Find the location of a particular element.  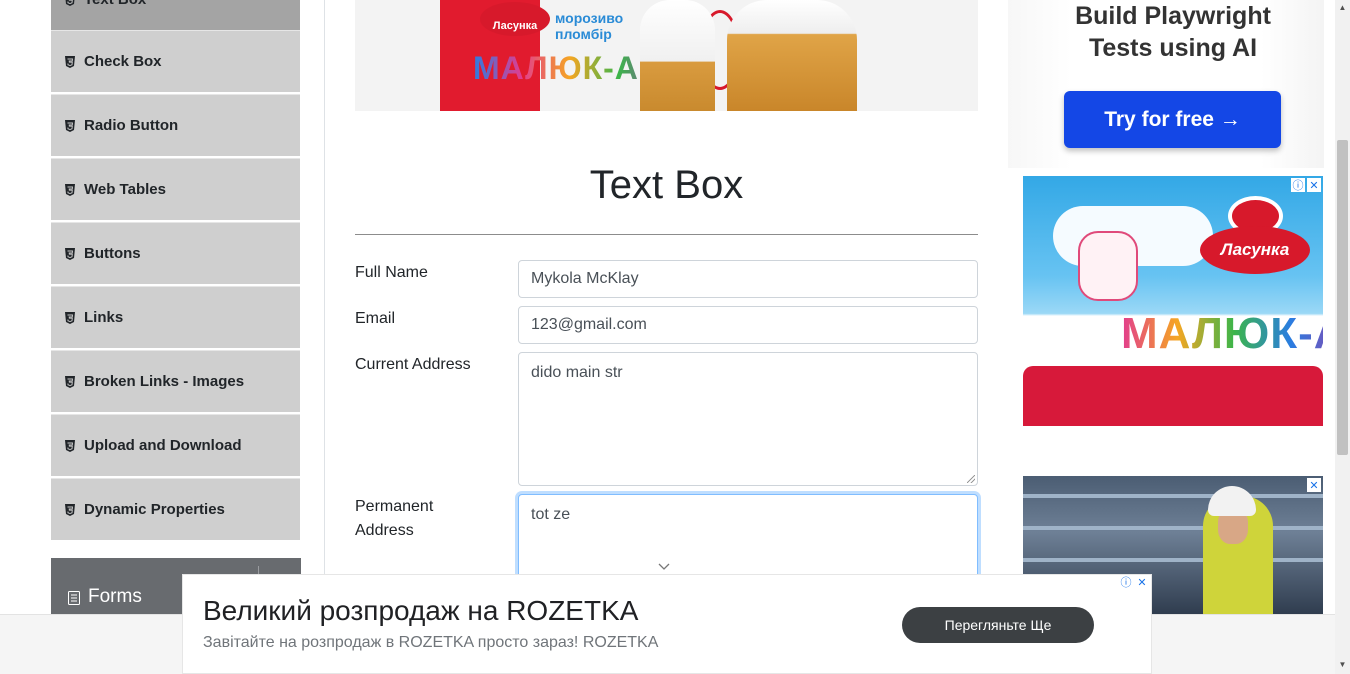

sidebar-item-label: Radio Button is located at coordinates (131, 125).